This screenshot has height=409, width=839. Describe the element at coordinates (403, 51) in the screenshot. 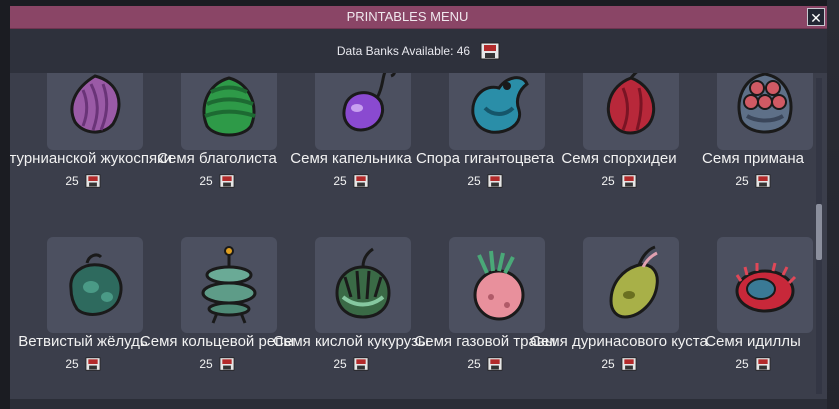

I see `data-banks-available-text: Data Banks Available: 46` at that location.